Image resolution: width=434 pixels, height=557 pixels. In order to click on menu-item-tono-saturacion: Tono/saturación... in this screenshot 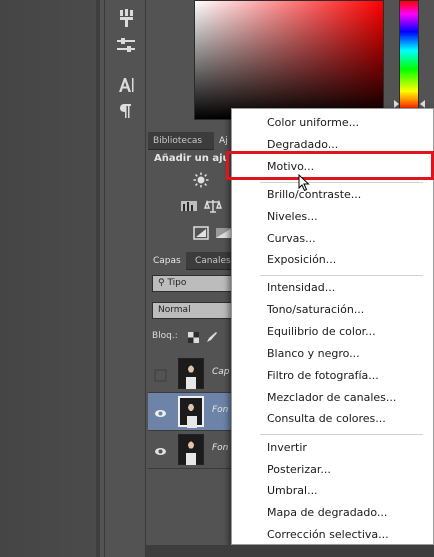, I will do `click(315, 310)`.